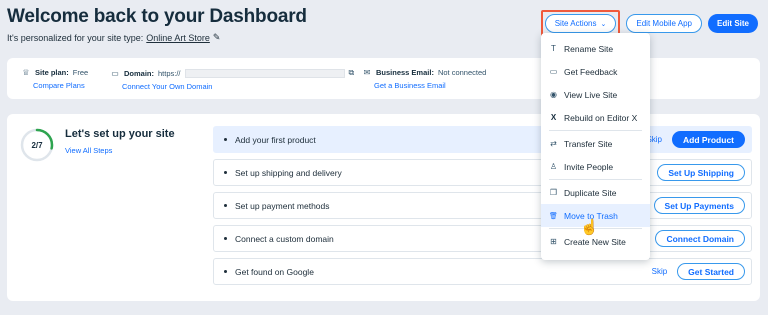 This screenshot has height=315, width=768. I want to click on menu-item-rebuild-editor-x: X Rebuild on Editor X, so click(595, 117).